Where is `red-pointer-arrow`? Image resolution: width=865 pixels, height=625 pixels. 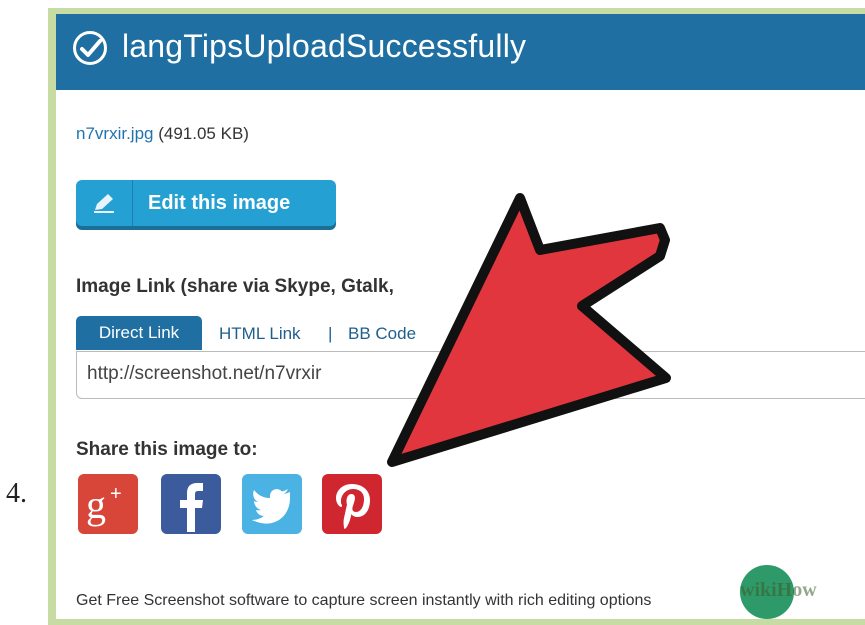 red-pointer-arrow is located at coordinates (529, 330).